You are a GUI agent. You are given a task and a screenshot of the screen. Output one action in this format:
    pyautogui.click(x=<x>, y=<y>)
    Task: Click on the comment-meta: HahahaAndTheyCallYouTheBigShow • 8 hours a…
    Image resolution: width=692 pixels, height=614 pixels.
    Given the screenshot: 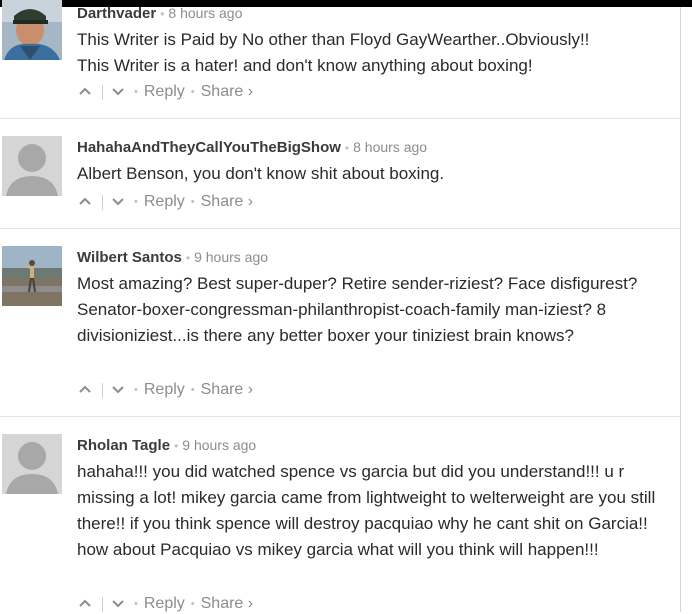 What is the action you would take?
    pyautogui.click(x=252, y=147)
    